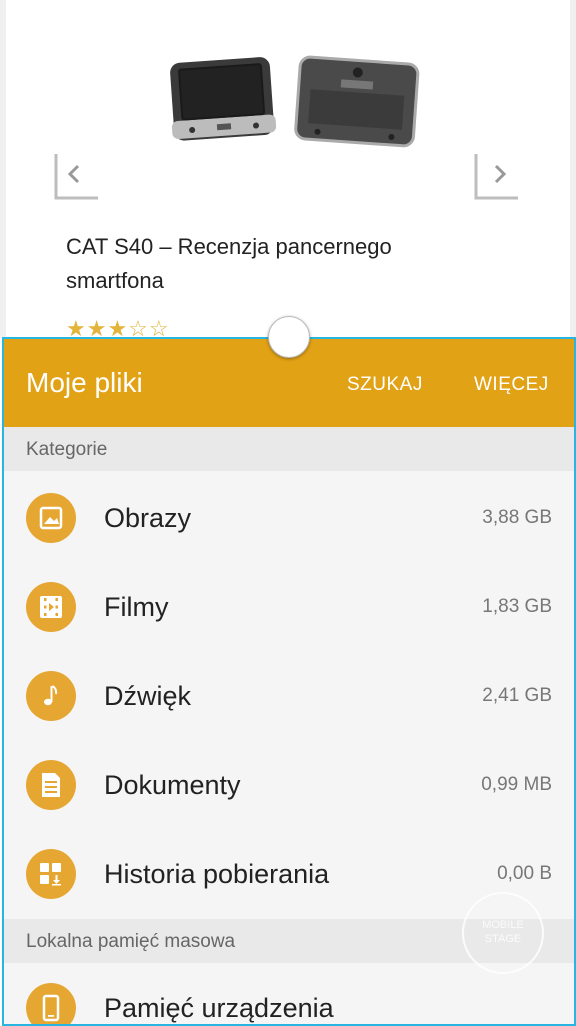  Describe the element at coordinates (517, 695) in the screenshot. I see `category-size: 2,41 GB` at that location.